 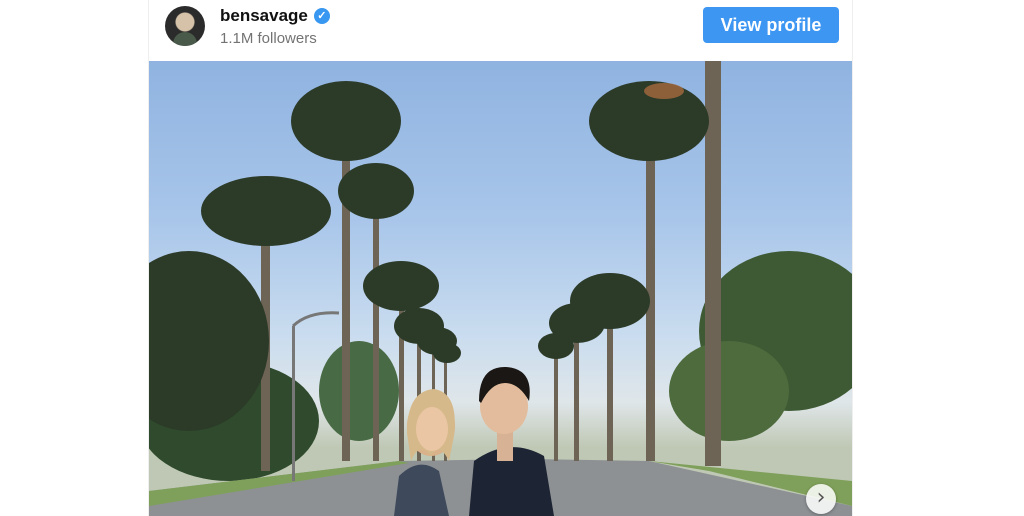 What do you see at coordinates (821, 499) in the screenshot?
I see `chevron-right-icon: ›` at bounding box center [821, 499].